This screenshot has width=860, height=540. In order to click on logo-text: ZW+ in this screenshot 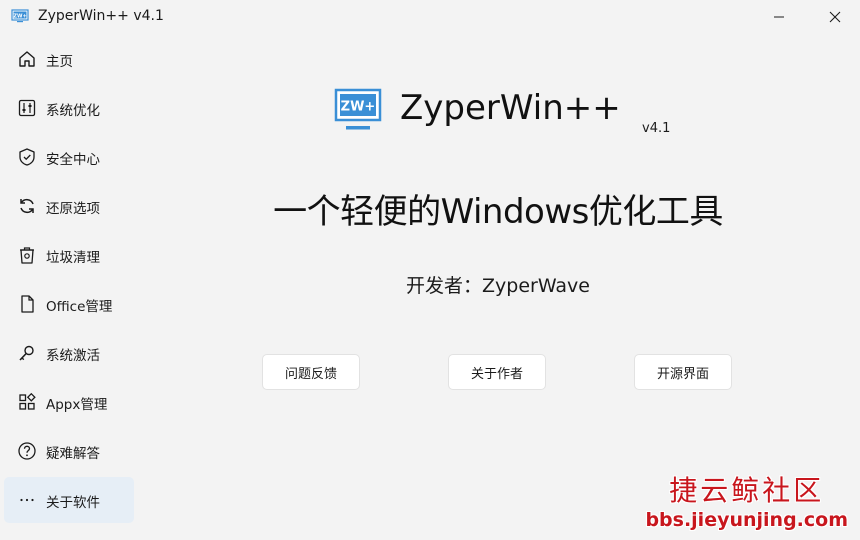, I will do `click(358, 107)`.